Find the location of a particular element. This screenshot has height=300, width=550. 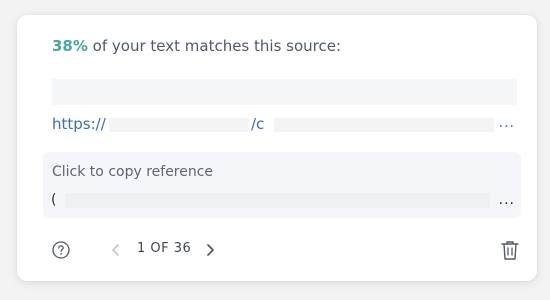

reference-text-start: ( is located at coordinates (54, 200).